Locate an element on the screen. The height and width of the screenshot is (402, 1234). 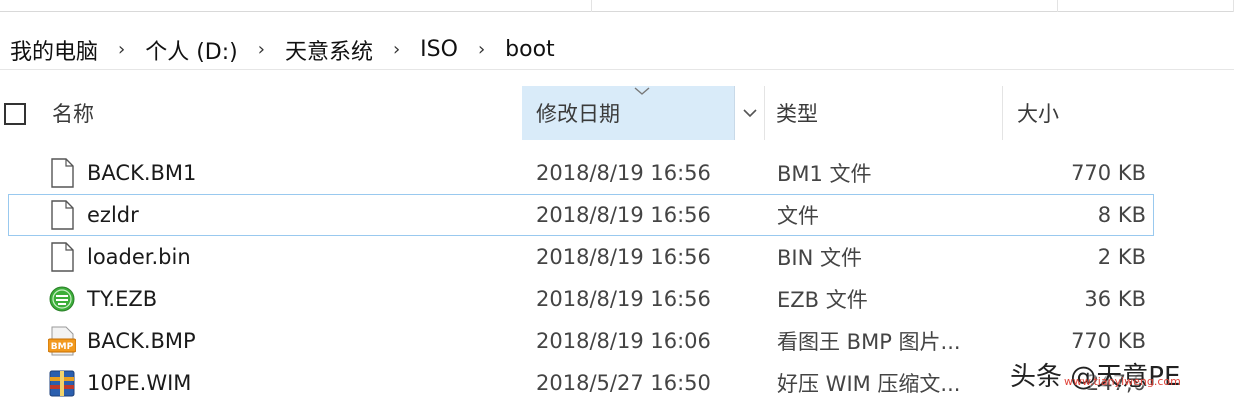
file-name: BACK.BM1 is located at coordinates (142, 173).